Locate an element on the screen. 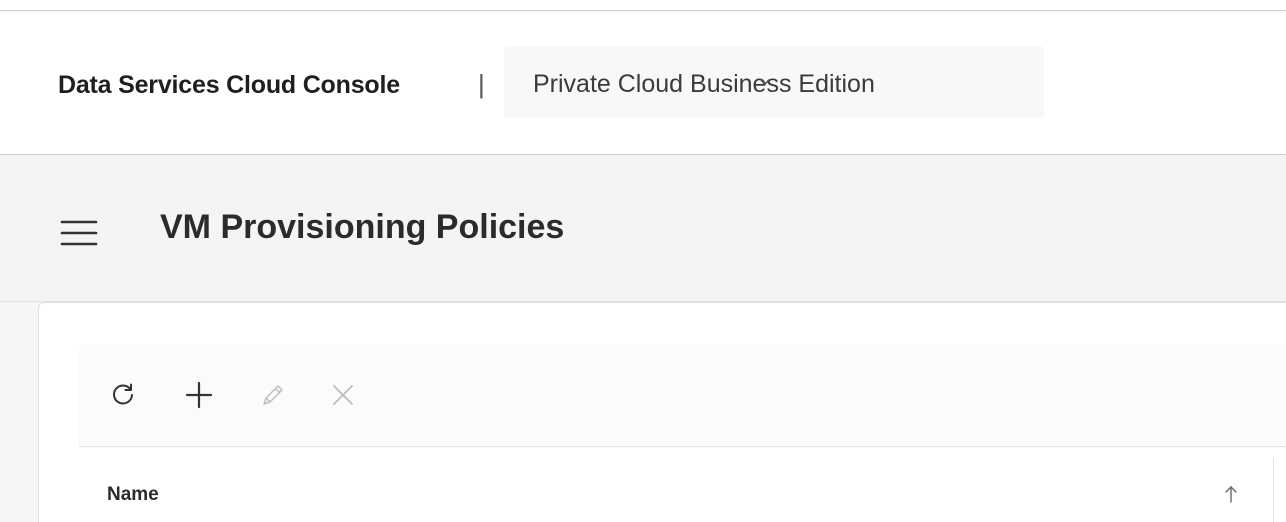 Image resolution: width=1286 pixels, height=522 pixels. plus-icon is located at coordinates (199, 395).